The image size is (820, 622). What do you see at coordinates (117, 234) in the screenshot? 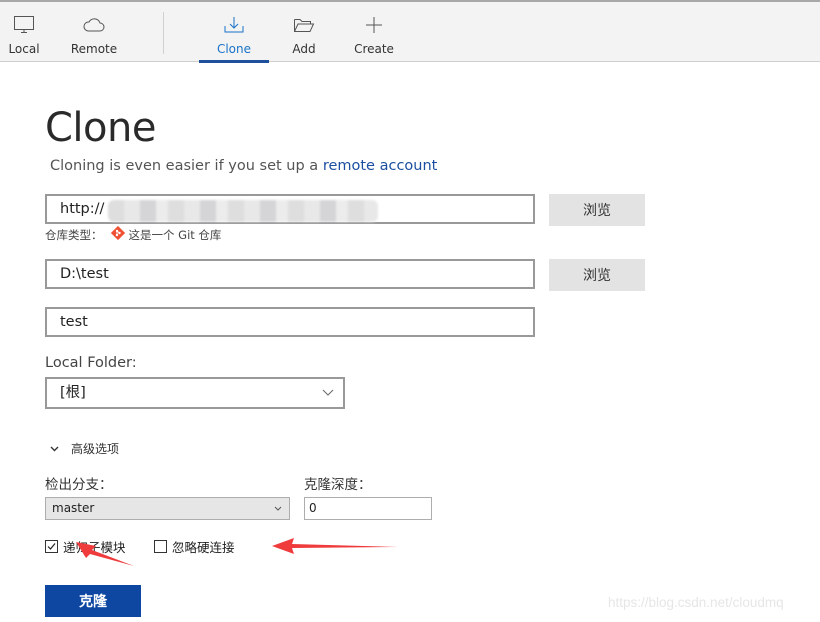
I see `git-icon` at bounding box center [117, 234].